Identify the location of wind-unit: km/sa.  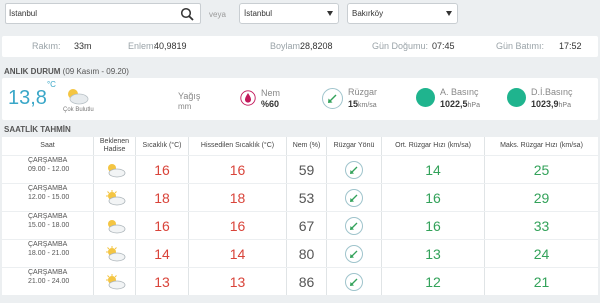
(367, 105).